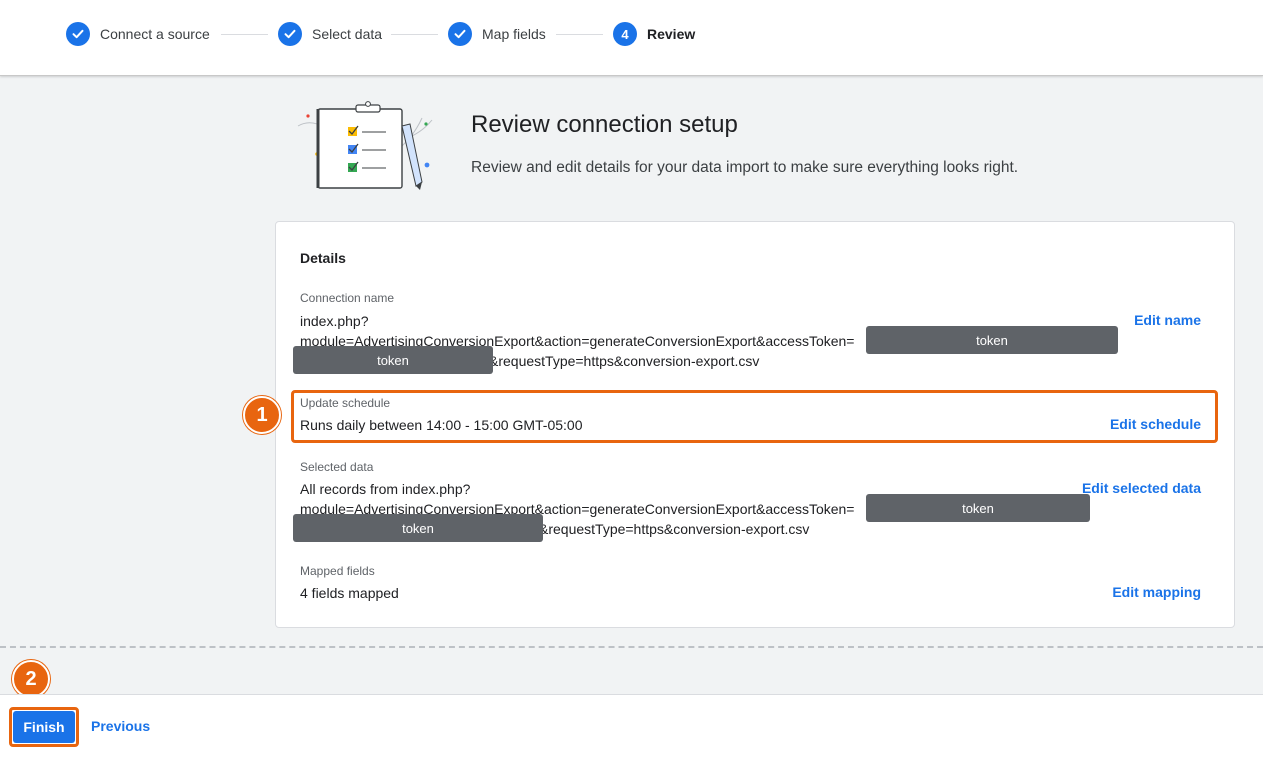 This screenshot has width=1263, height=758. I want to click on finish-button: Finish, so click(44, 727).